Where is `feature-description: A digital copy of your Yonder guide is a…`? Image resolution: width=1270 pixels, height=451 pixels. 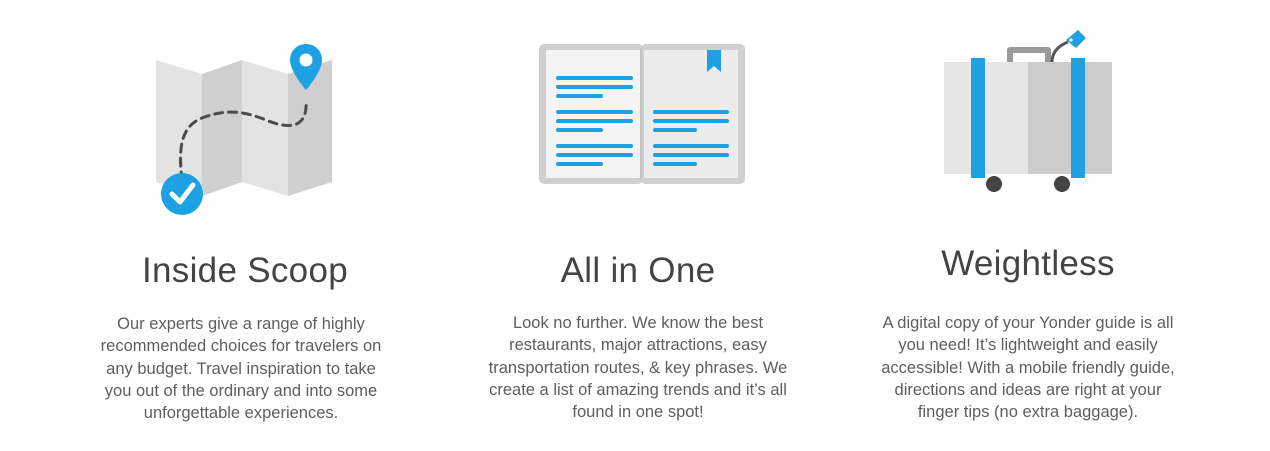 feature-description: A digital copy of your Yonder guide is a… is located at coordinates (1028, 368).